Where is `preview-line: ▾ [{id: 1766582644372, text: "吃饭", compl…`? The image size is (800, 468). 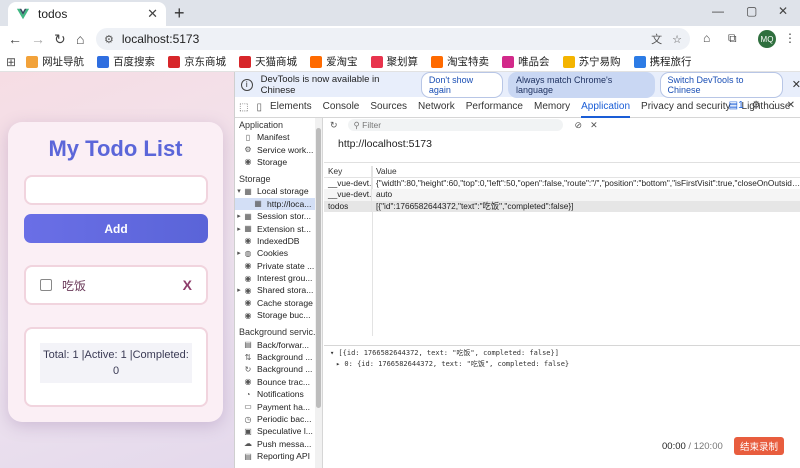 preview-line: ▾ [{id: 1766582644372, text: "吃饭", compl… is located at coordinates (449, 353).